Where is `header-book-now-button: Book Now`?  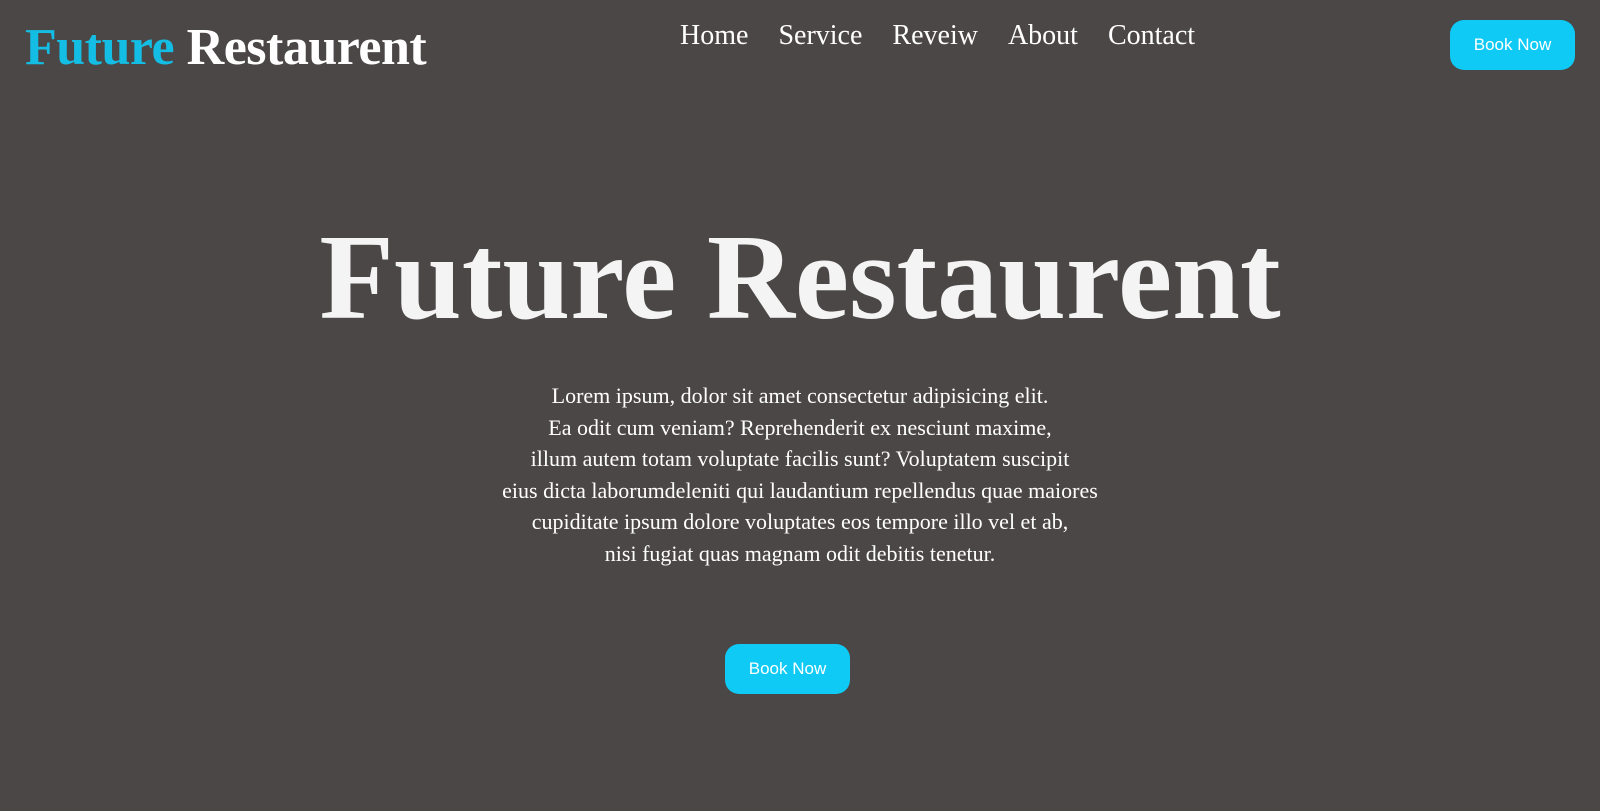 header-book-now-button: Book Now is located at coordinates (1512, 45).